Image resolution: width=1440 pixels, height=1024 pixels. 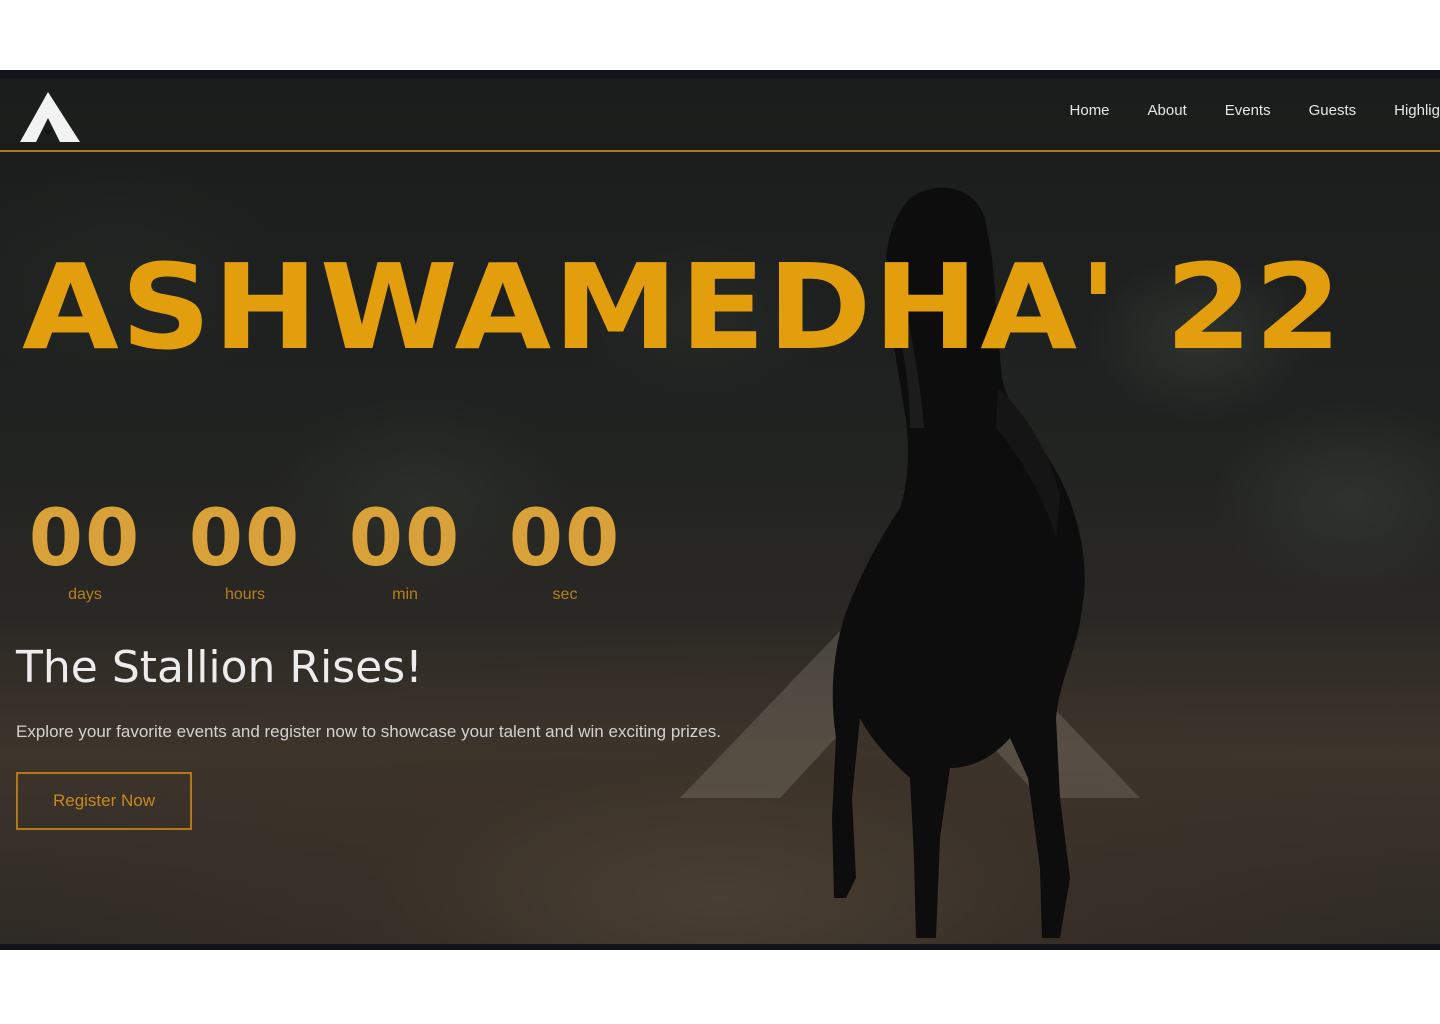 What do you see at coordinates (1417, 110) in the screenshot?
I see `nav-link-highlights: Highlights` at bounding box center [1417, 110].